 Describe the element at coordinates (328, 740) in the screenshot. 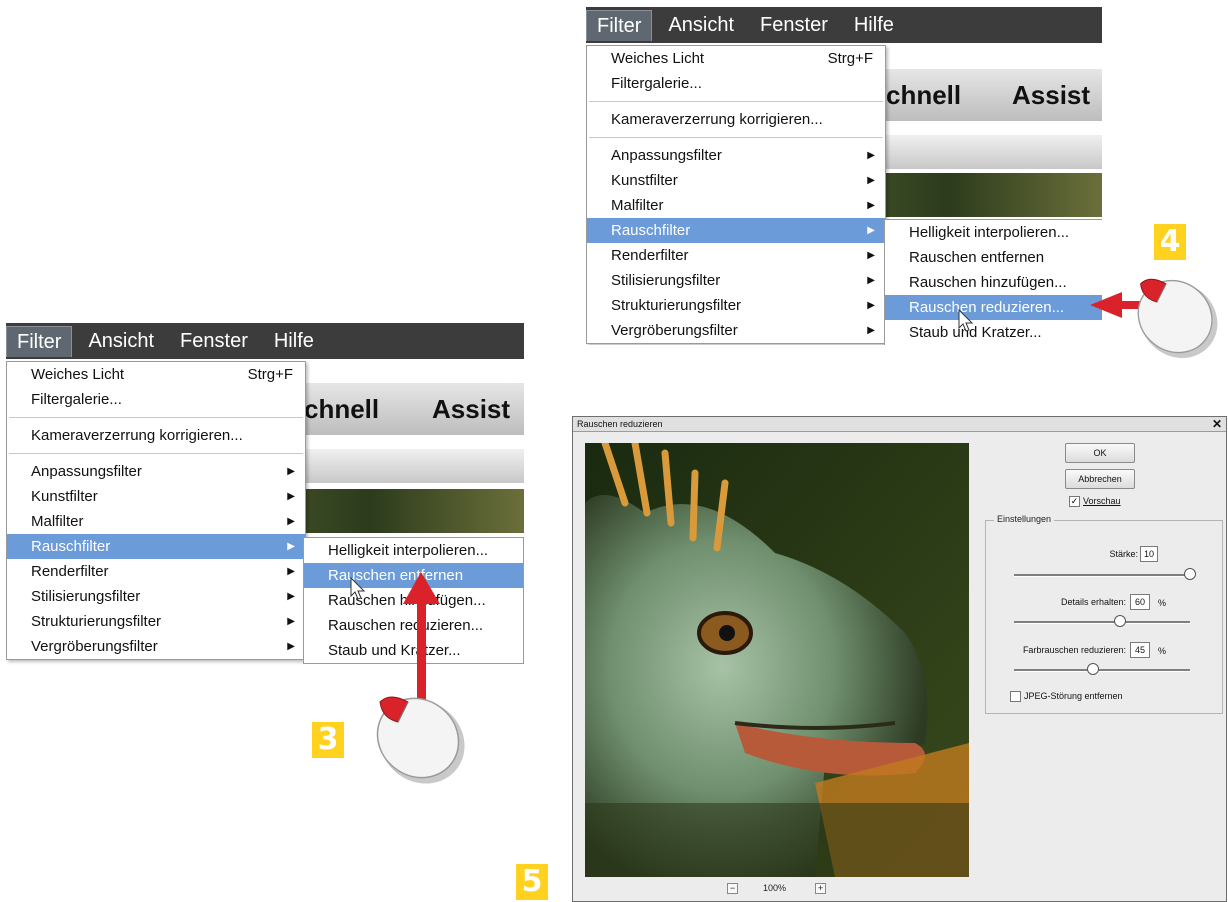

I see `step-badge-3: 3` at that location.